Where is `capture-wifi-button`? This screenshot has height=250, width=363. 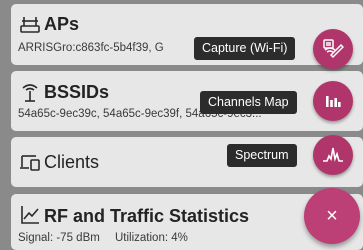 capture-wifi-button is located at coordinates (333, 49).